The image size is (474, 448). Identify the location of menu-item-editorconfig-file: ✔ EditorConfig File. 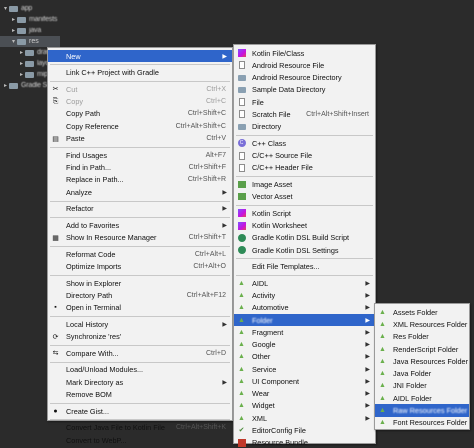
(304, 430).